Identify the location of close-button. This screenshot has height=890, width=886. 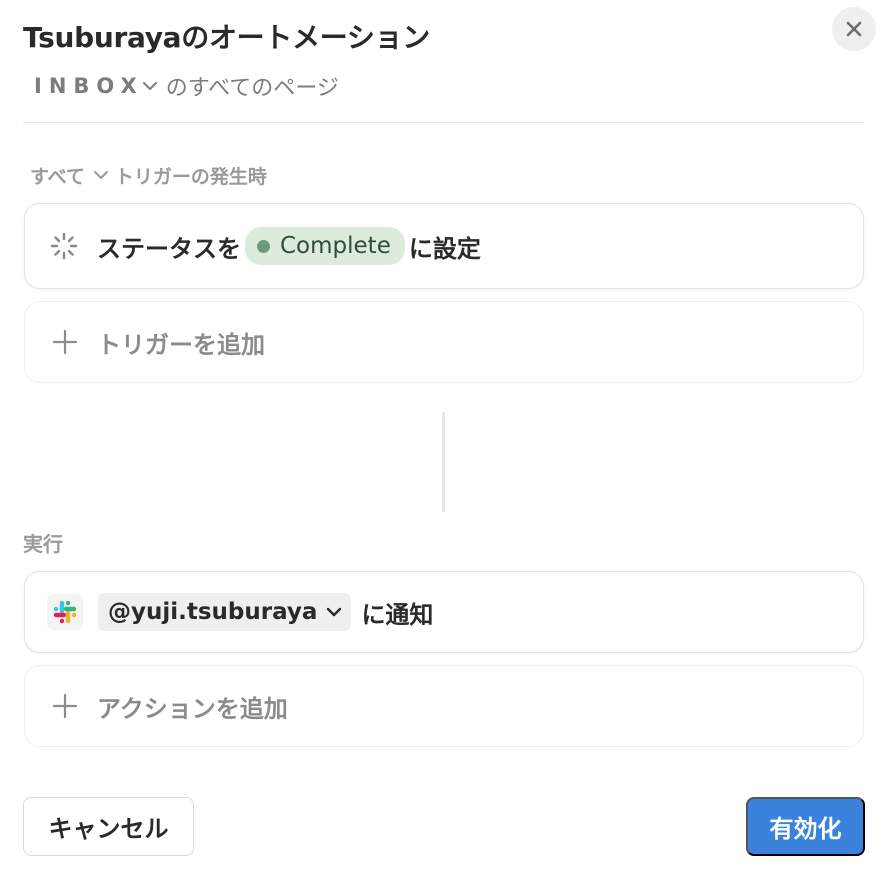
(854, 29).